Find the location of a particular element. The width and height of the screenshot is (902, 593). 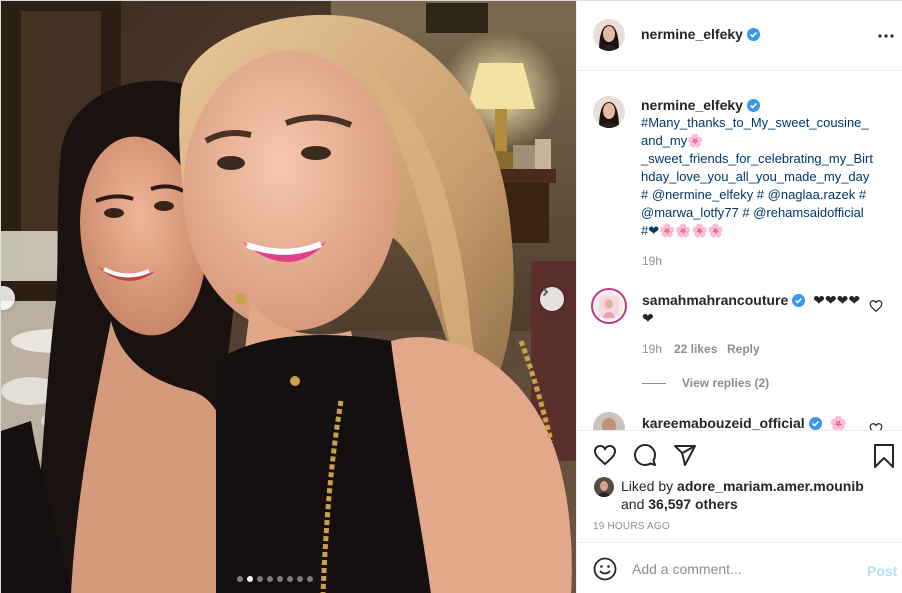

comment-icon is located at coordinates (645, 455).